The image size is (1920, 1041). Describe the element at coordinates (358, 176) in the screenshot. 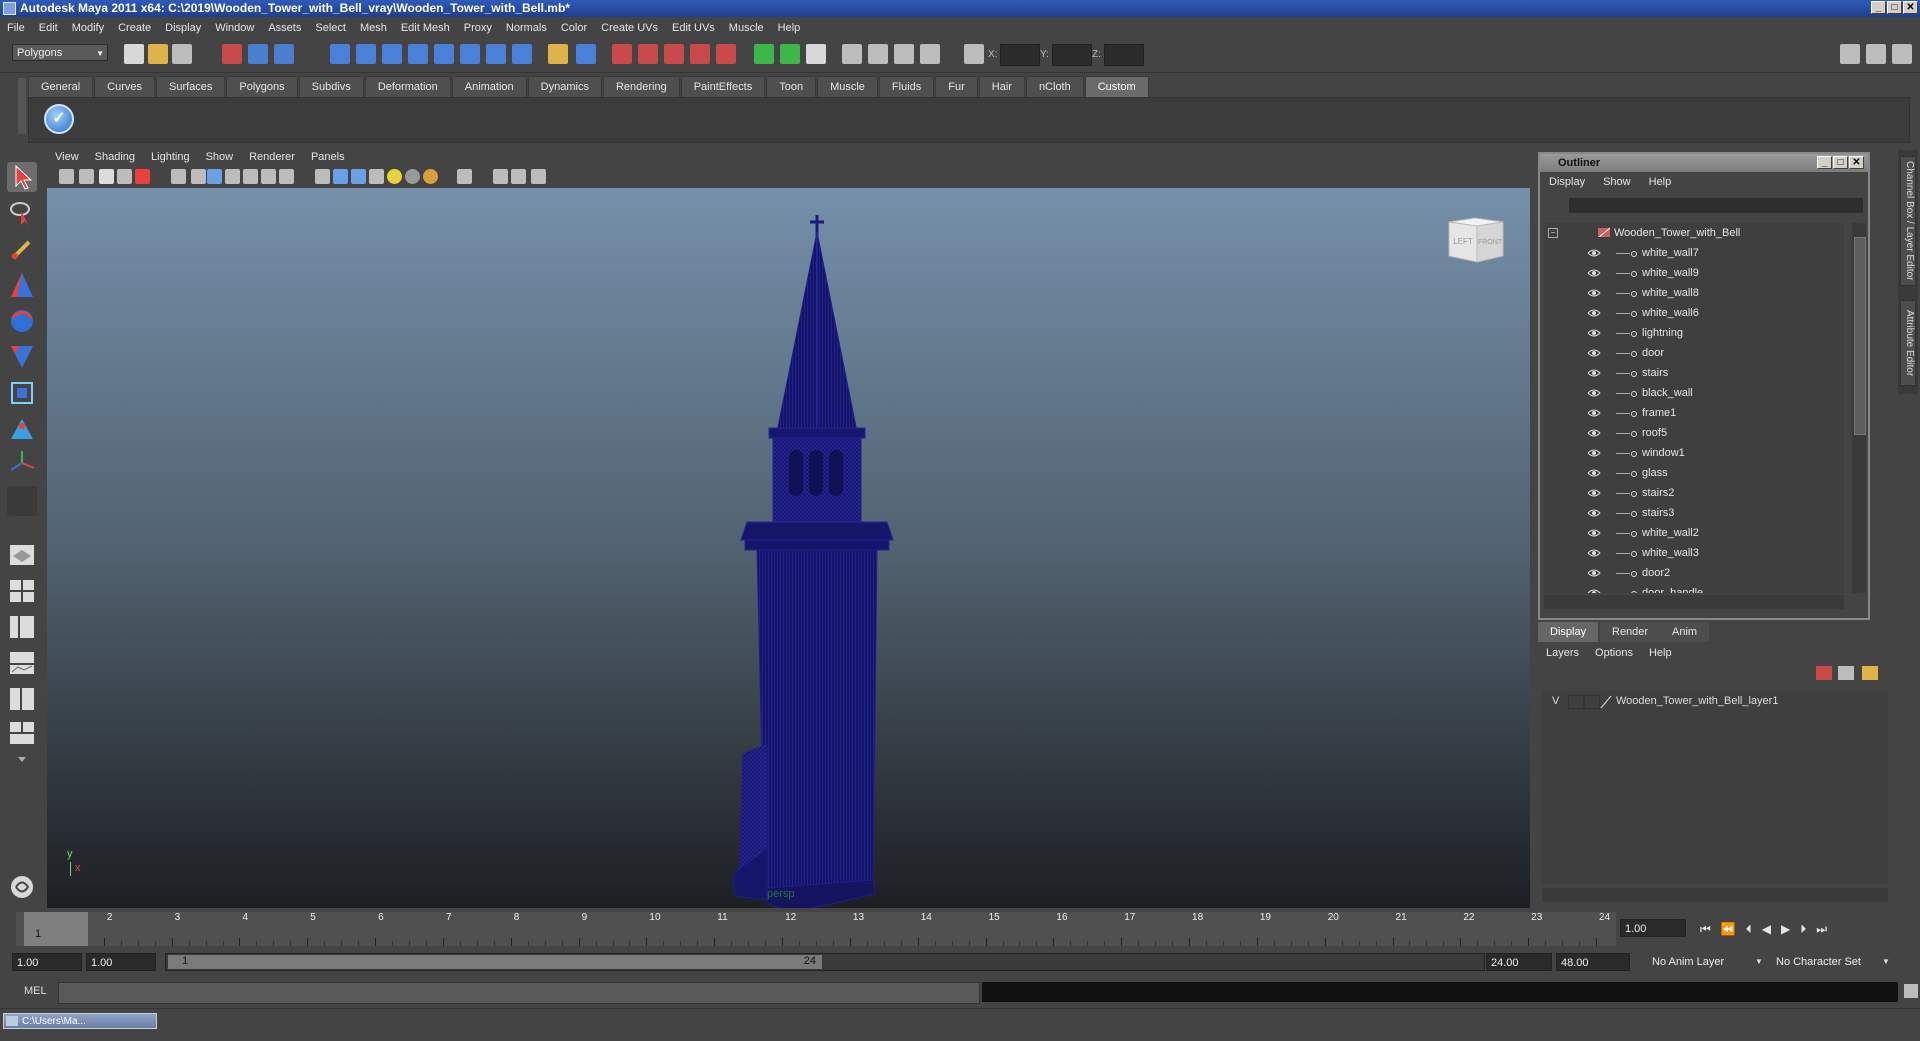

I see `wireframe-on-shaded-icon` at that location.